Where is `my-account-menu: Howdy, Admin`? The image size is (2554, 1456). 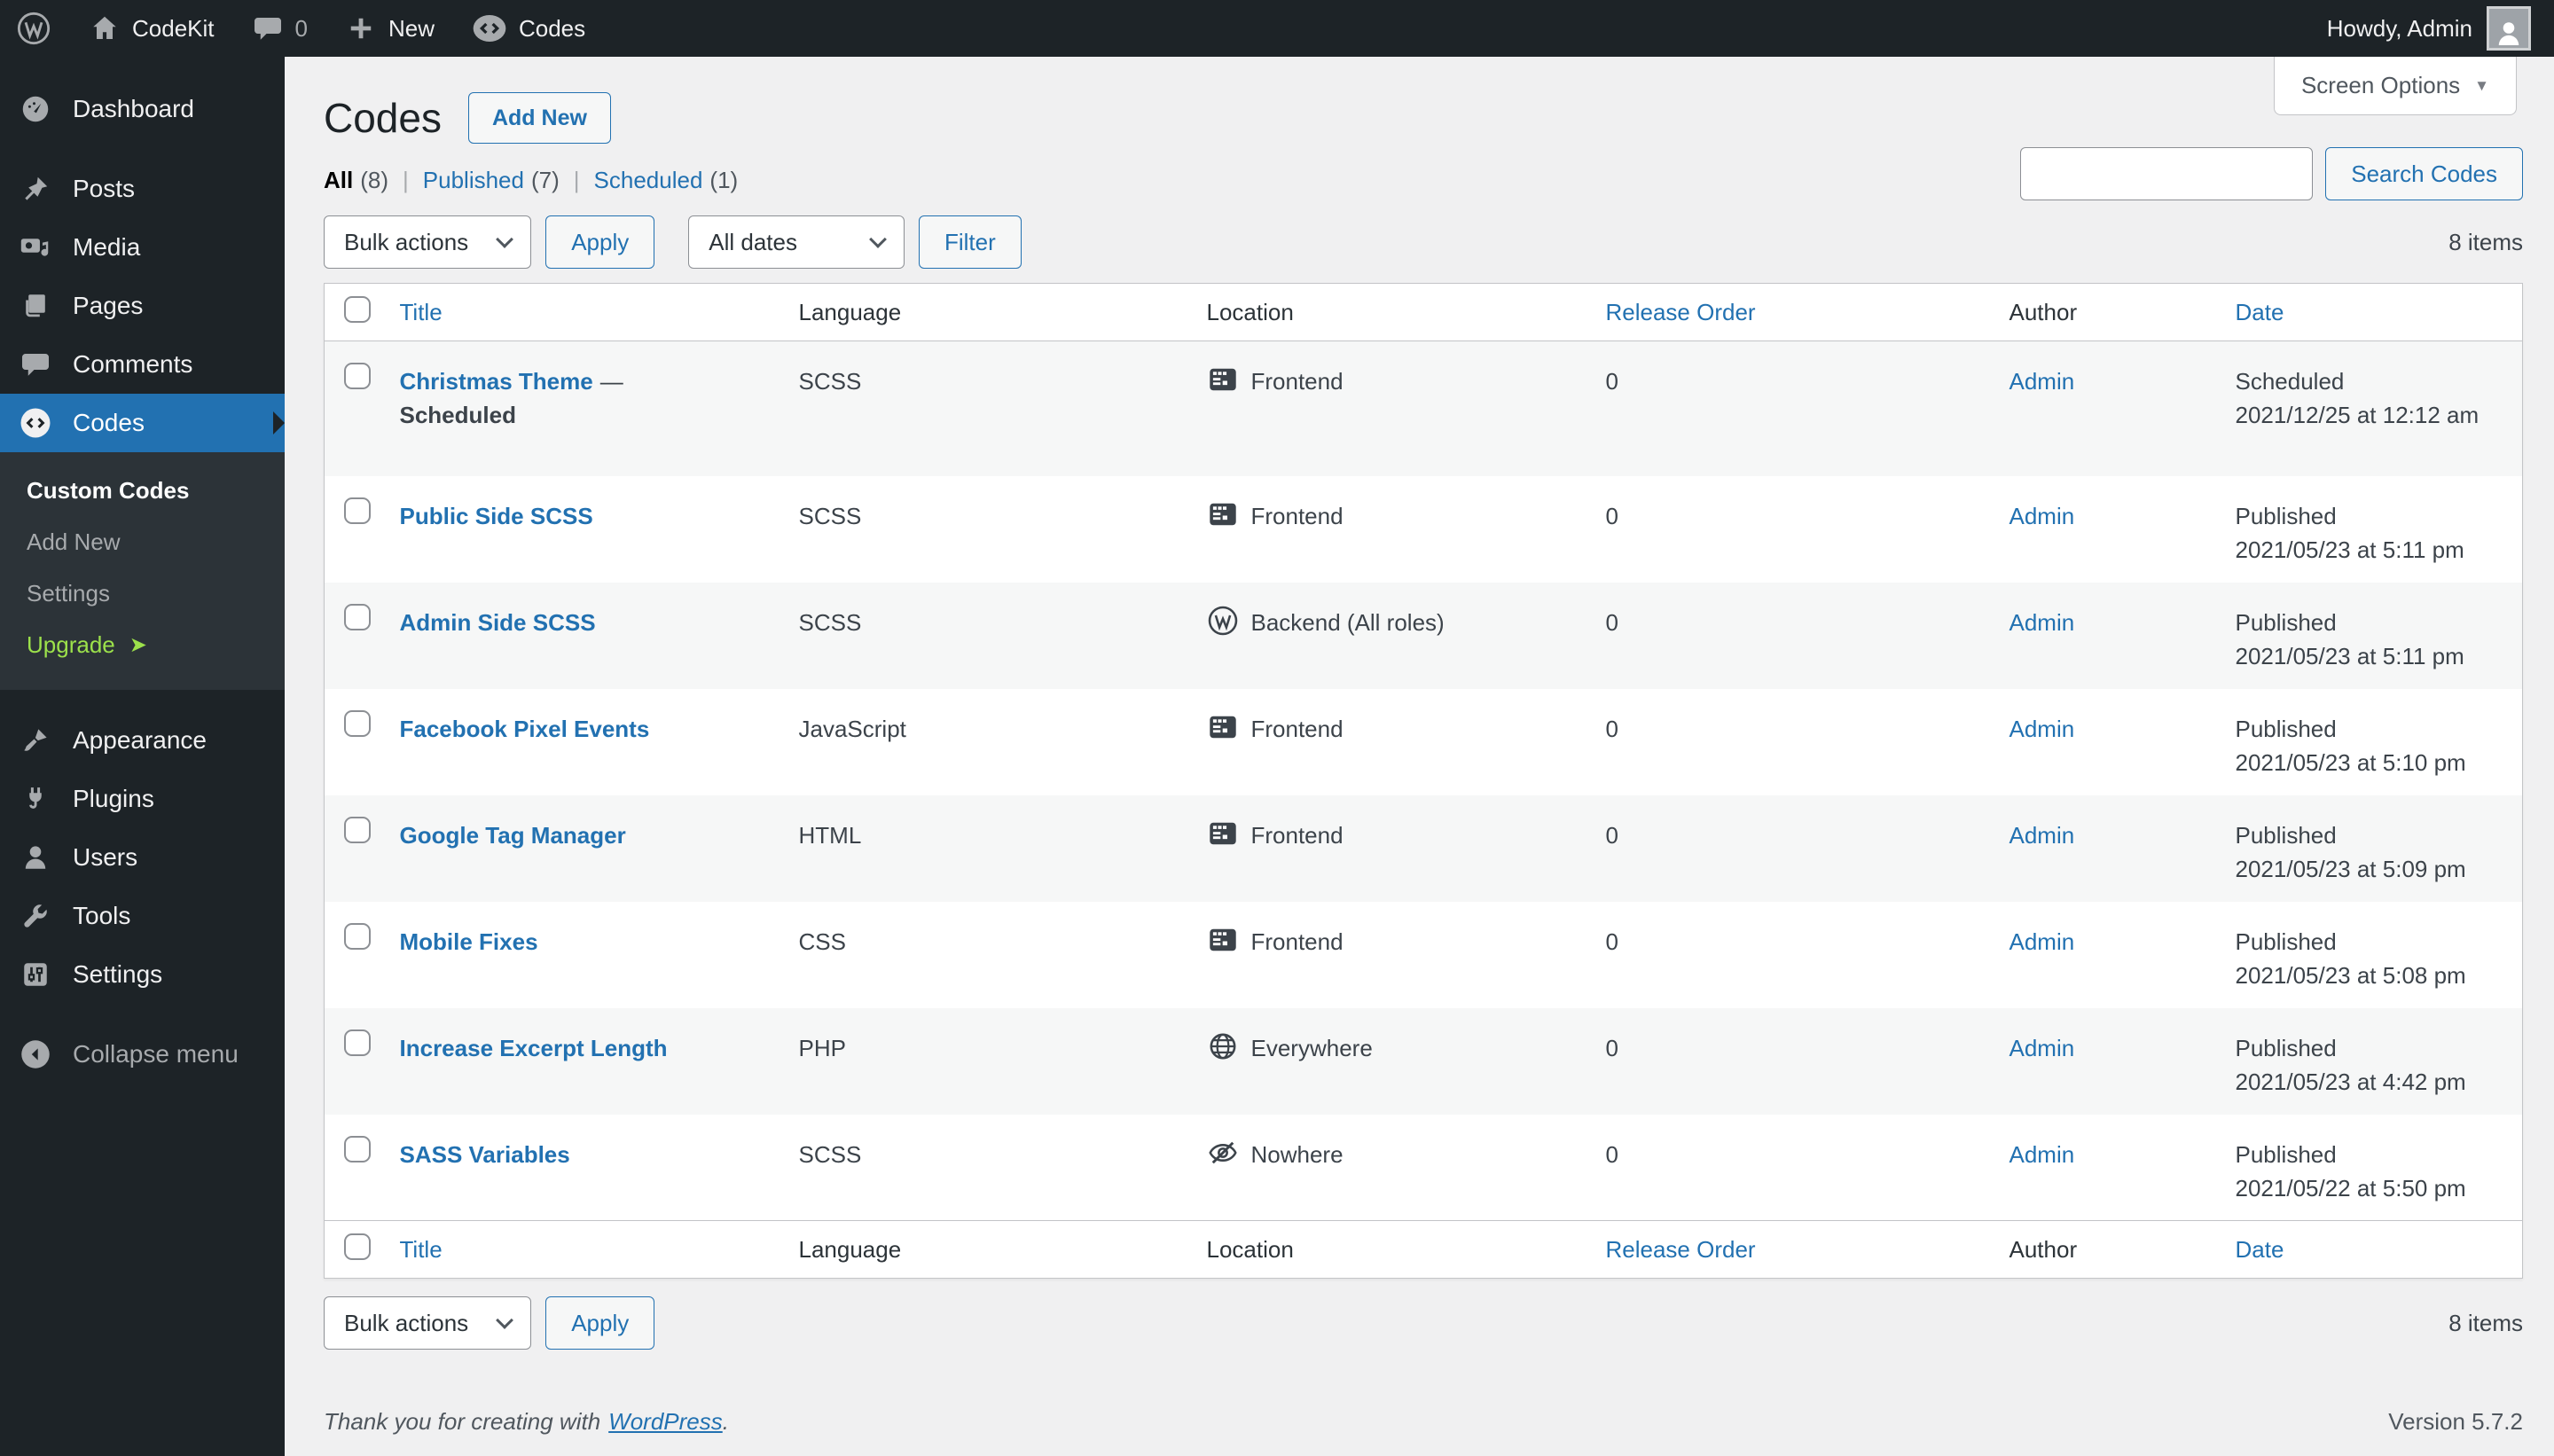 my-account-menu: Howdy, Admin is located at coordinates (2429, 28).